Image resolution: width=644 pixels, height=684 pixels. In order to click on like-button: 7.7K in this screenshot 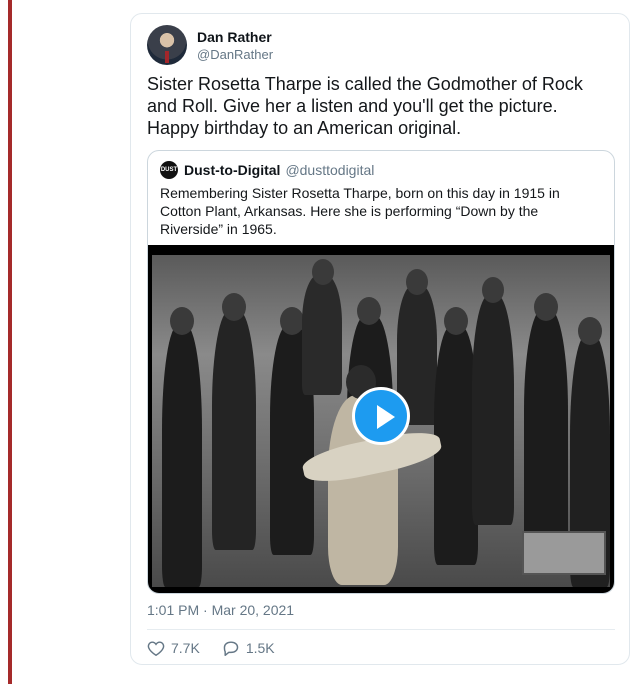, I will do `click(173, 648)`.